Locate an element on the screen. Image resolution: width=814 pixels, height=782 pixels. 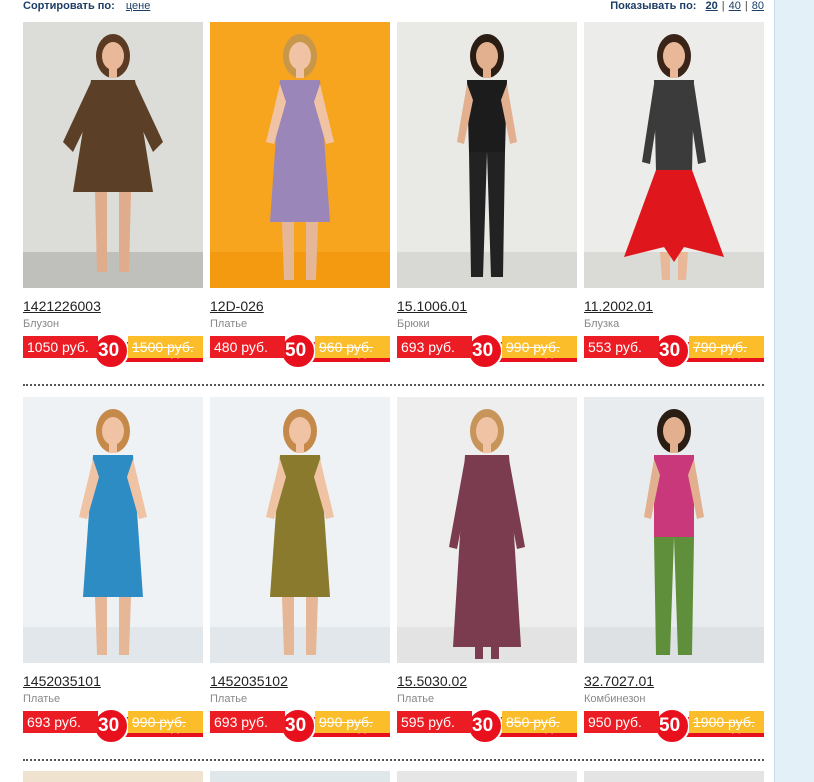
product-old-price: 1500 руб. is located at coordinates (165, 347).